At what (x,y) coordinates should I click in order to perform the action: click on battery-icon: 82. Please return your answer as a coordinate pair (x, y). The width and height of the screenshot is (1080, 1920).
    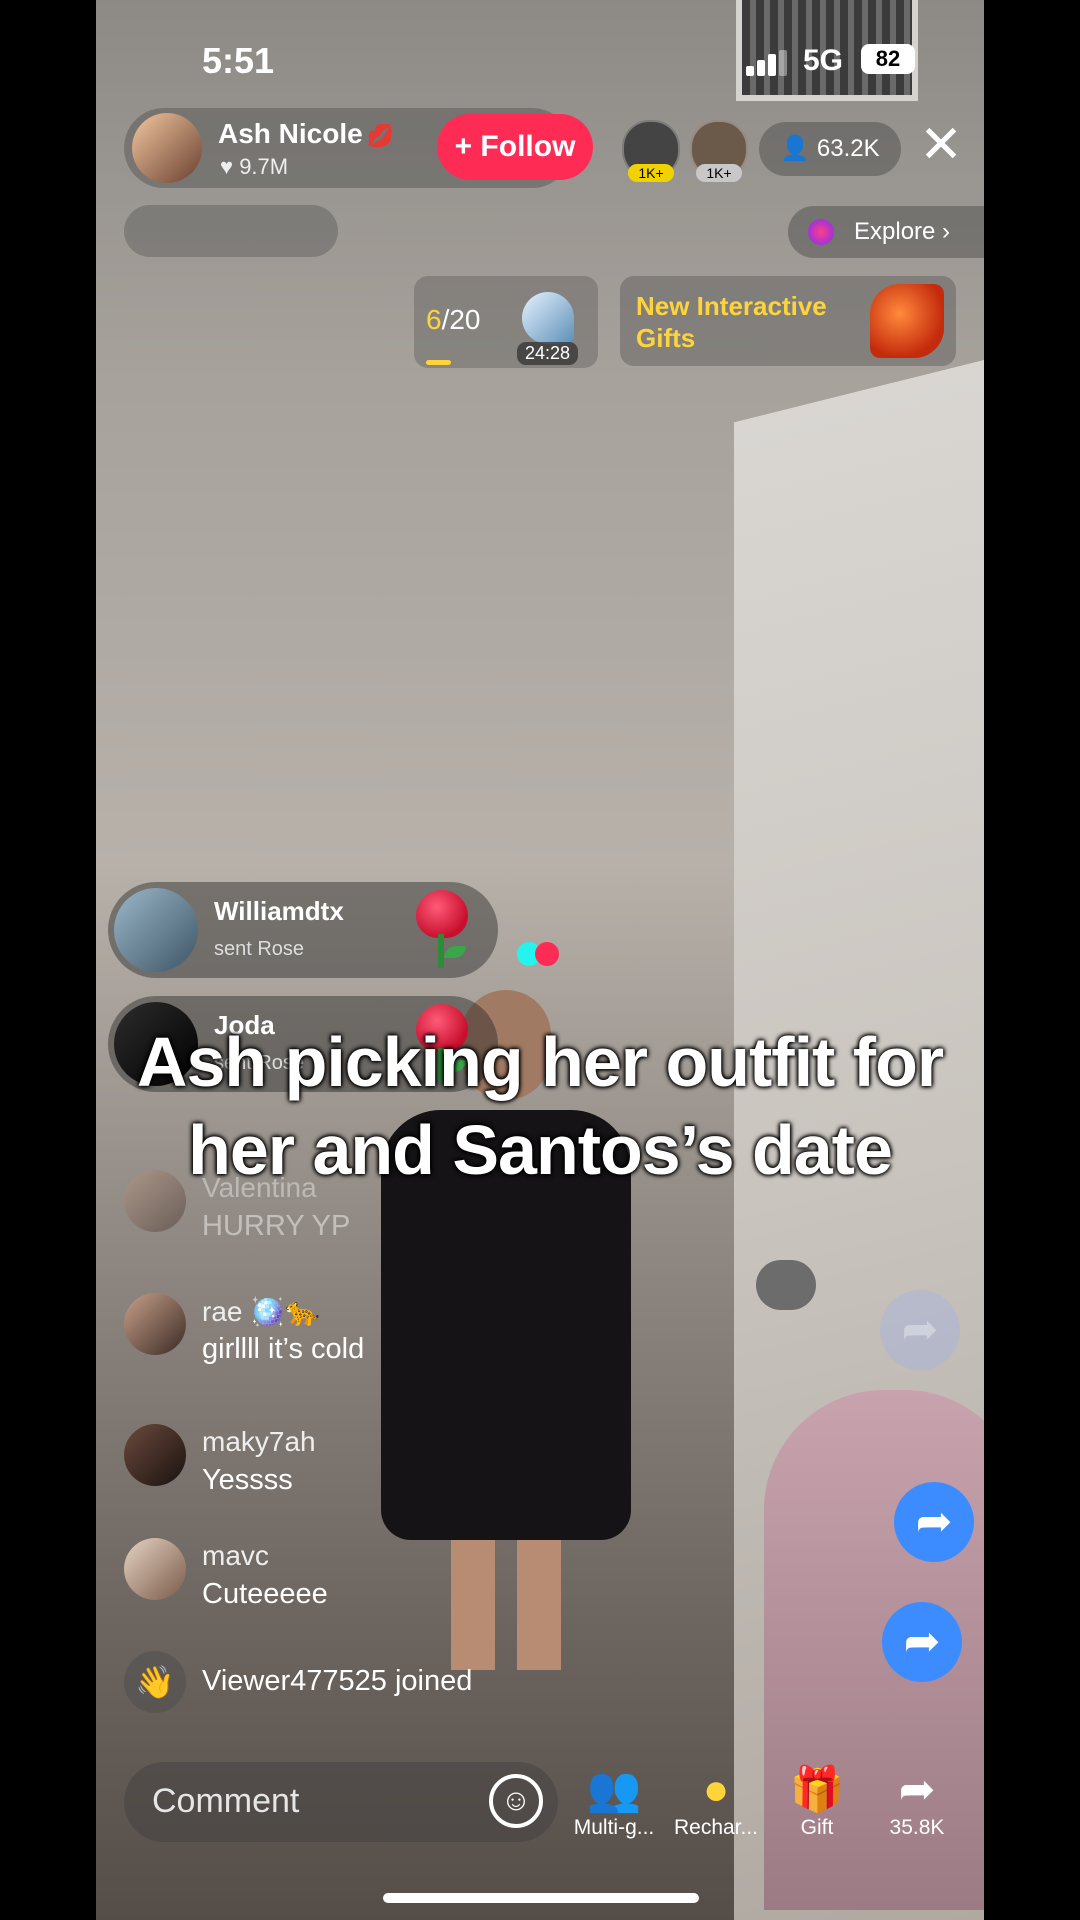
    Looking at the image, I should click on (888, 59).